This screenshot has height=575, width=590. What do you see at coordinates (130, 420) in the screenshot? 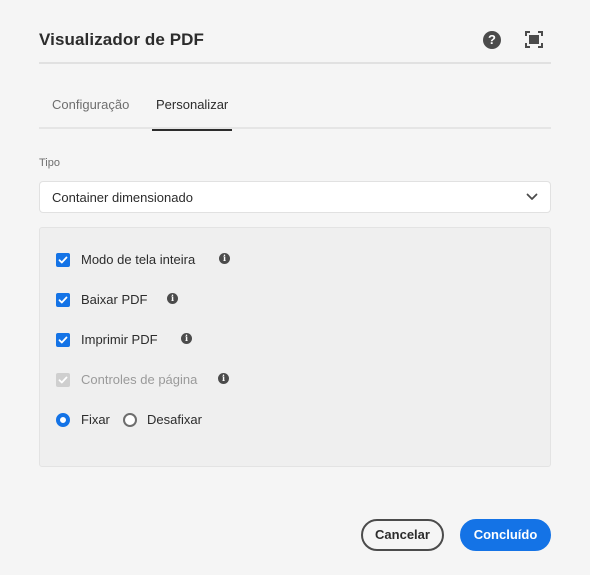
I see `desafixar-radio` at bounding box center [130, 420].